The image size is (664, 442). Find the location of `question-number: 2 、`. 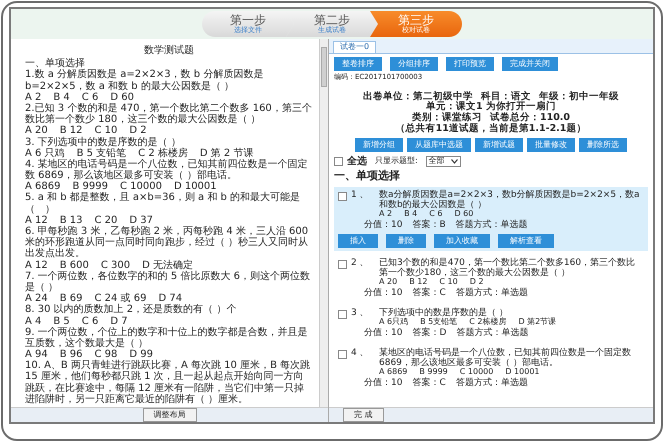

question-number: 2 、 is located at coordinates (360, 264).